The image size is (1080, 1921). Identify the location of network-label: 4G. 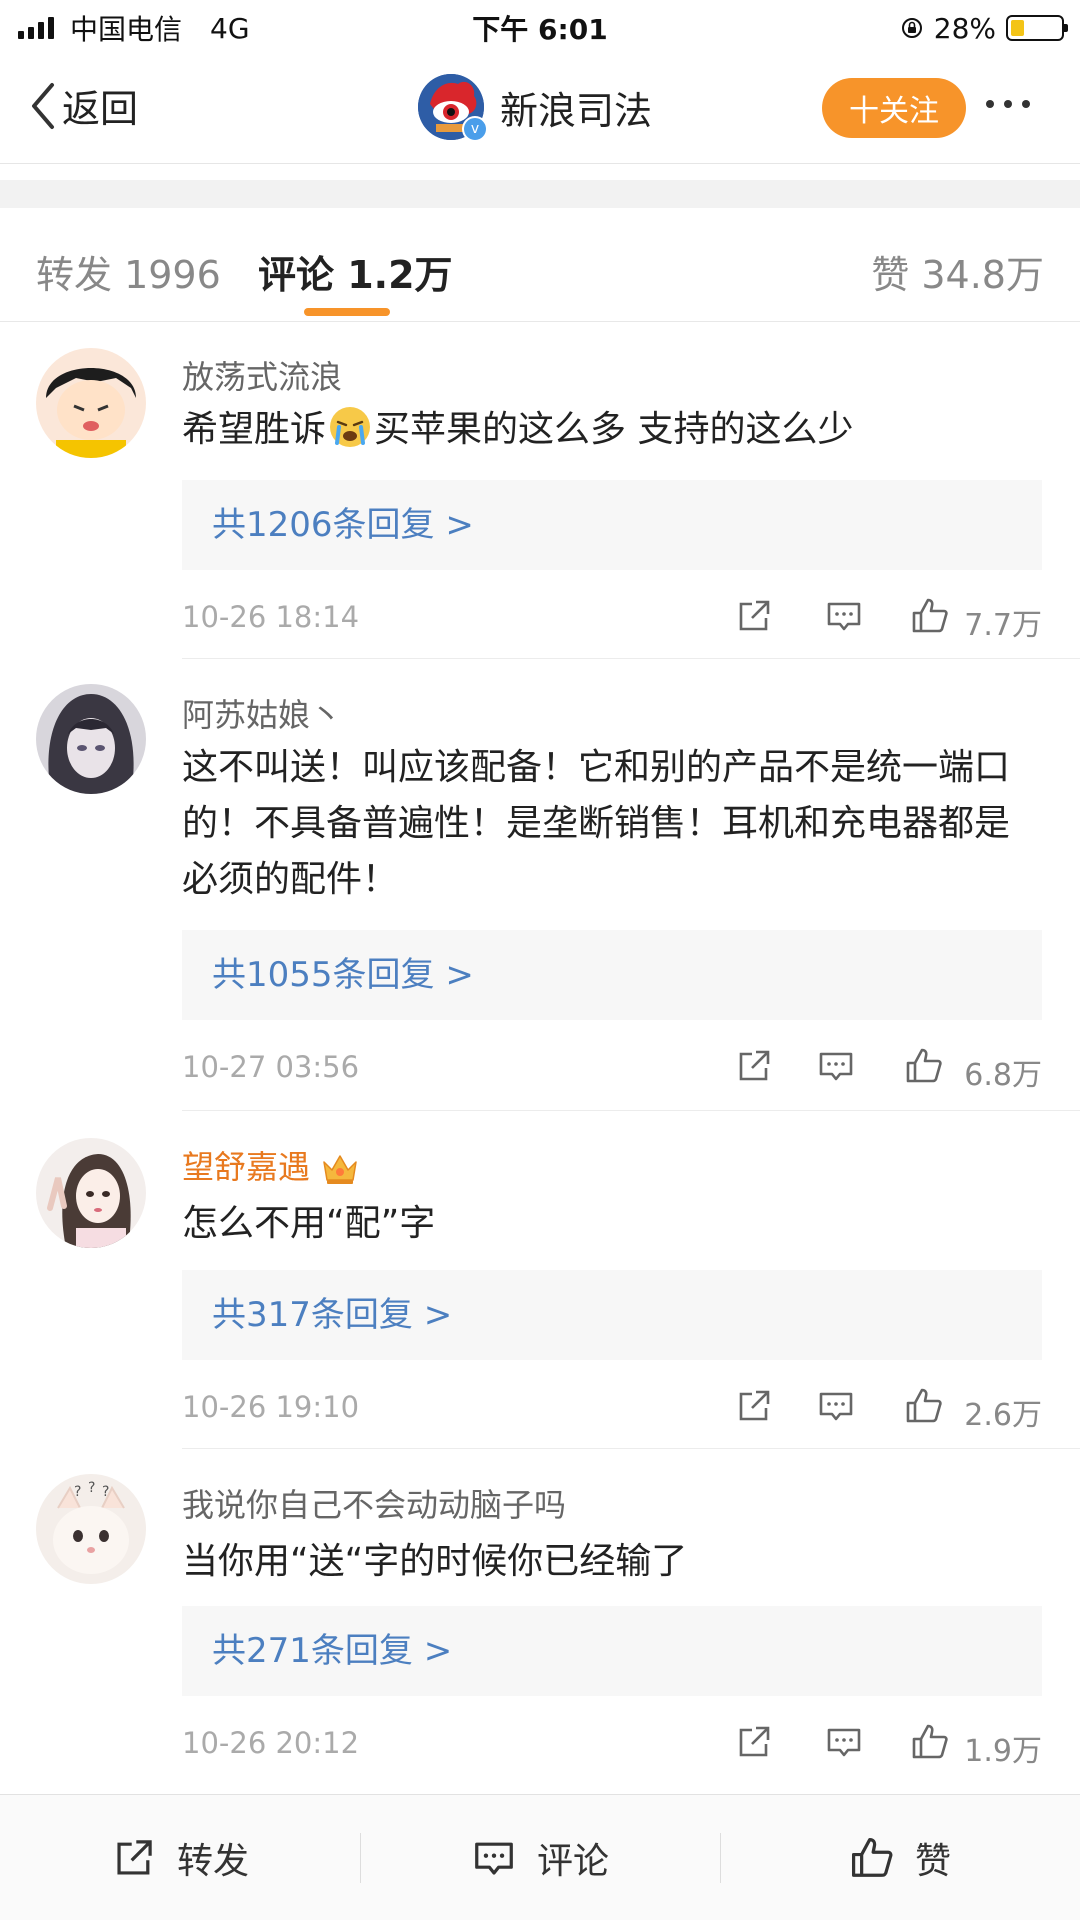
(230, 28).